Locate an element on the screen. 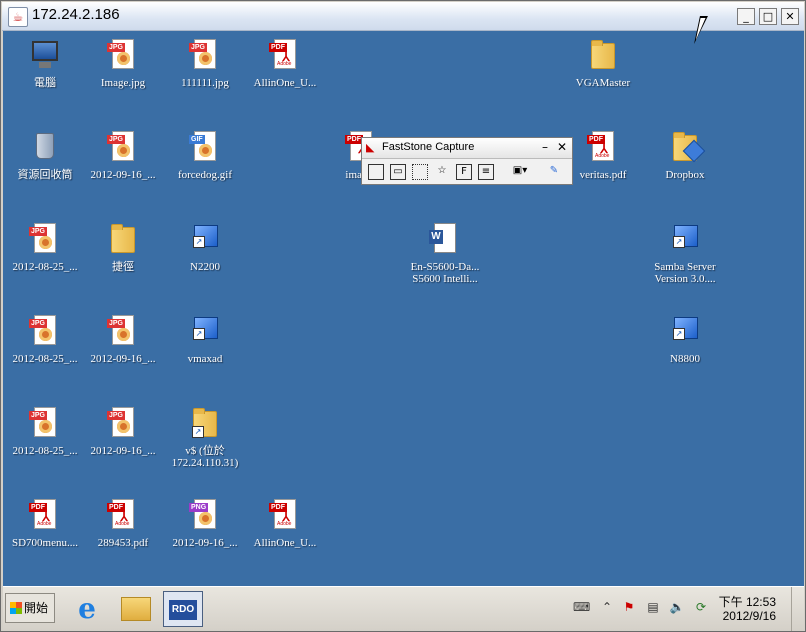  settings-icon: ✎ is located at coordinates (554, 172).